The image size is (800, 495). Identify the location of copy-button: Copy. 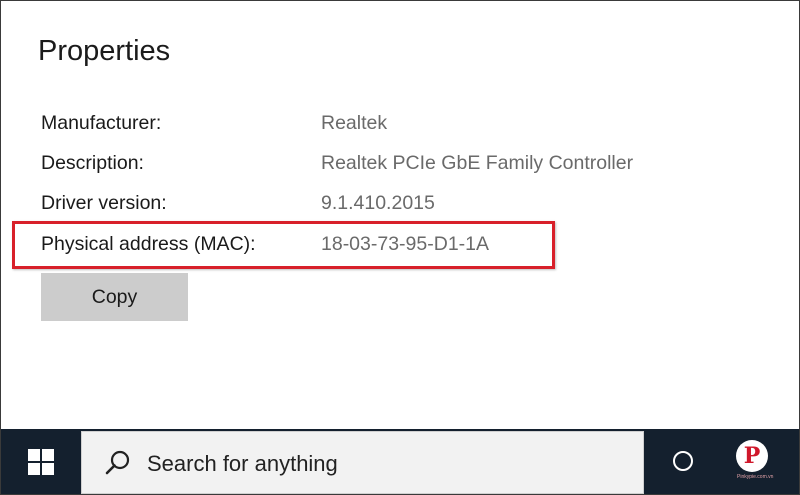
(114, 297).